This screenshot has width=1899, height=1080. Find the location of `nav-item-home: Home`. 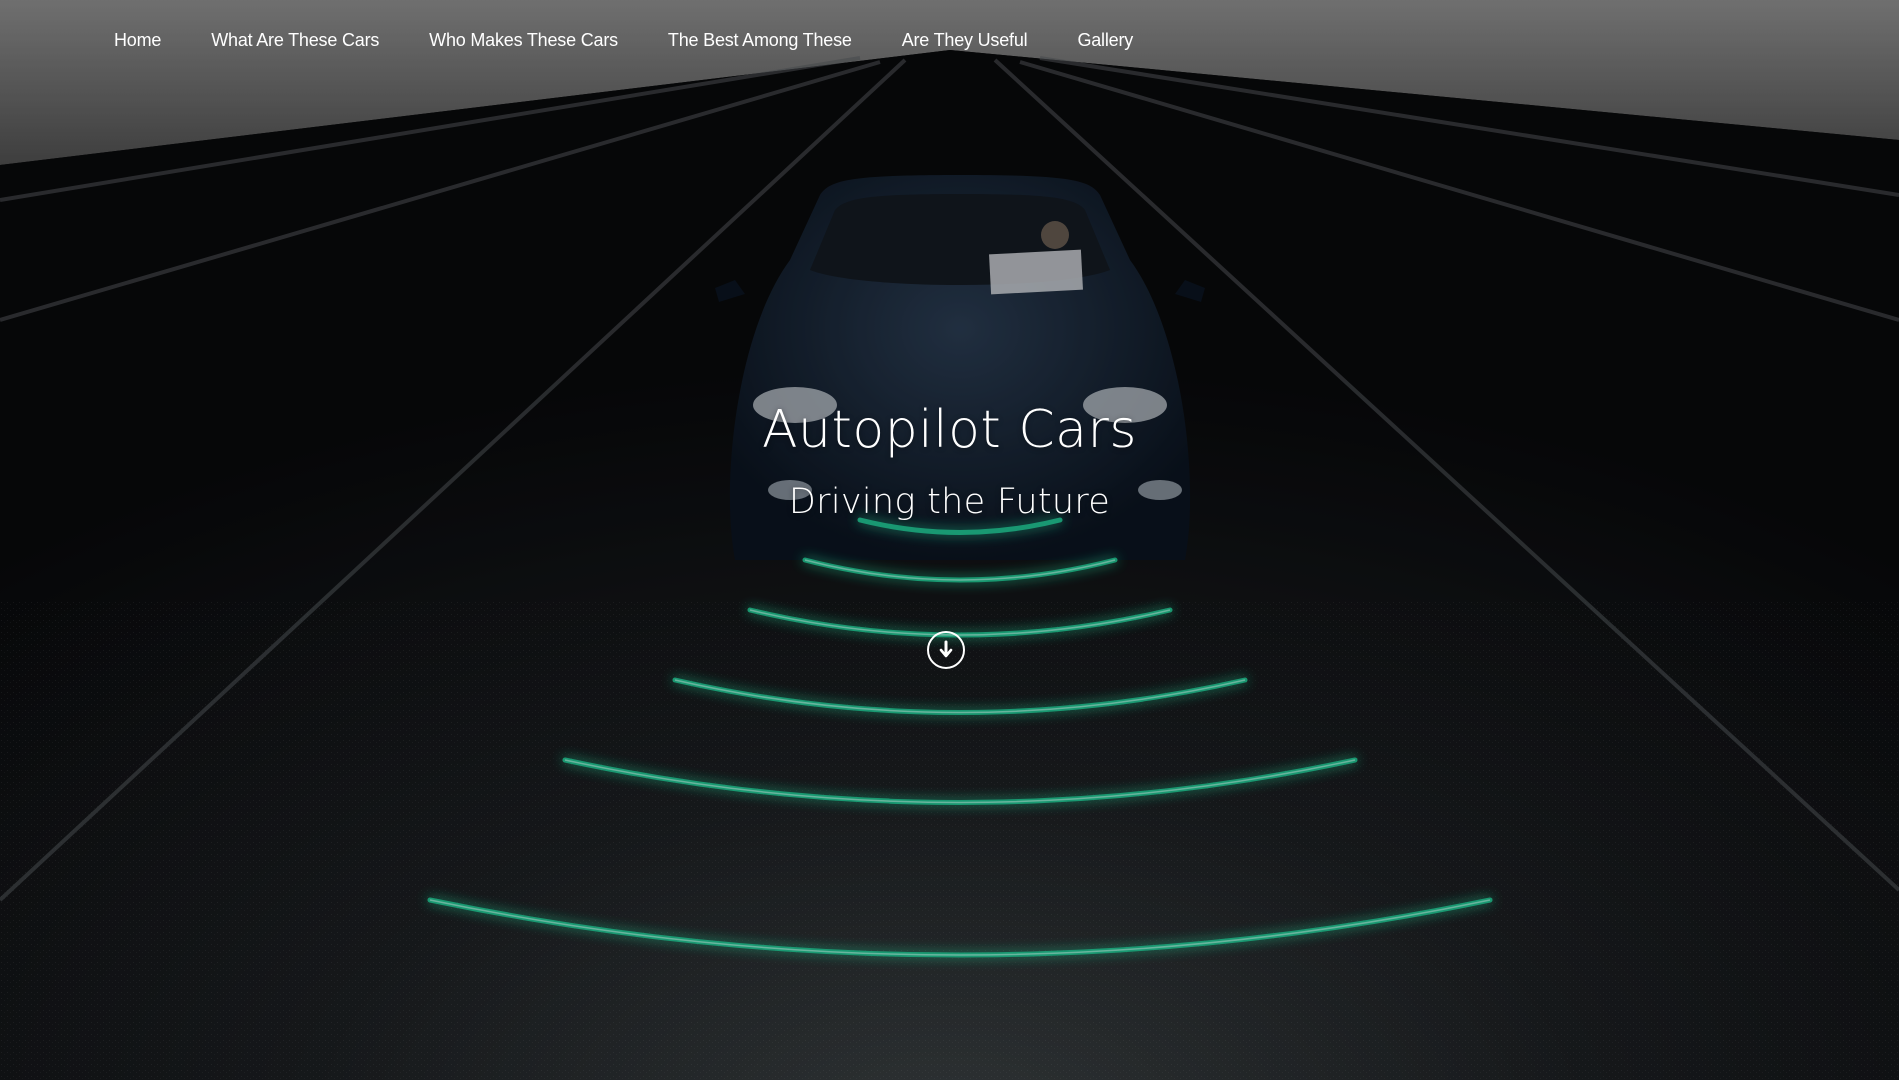

nav-item-home: Home is located at coordinates (137, 40).